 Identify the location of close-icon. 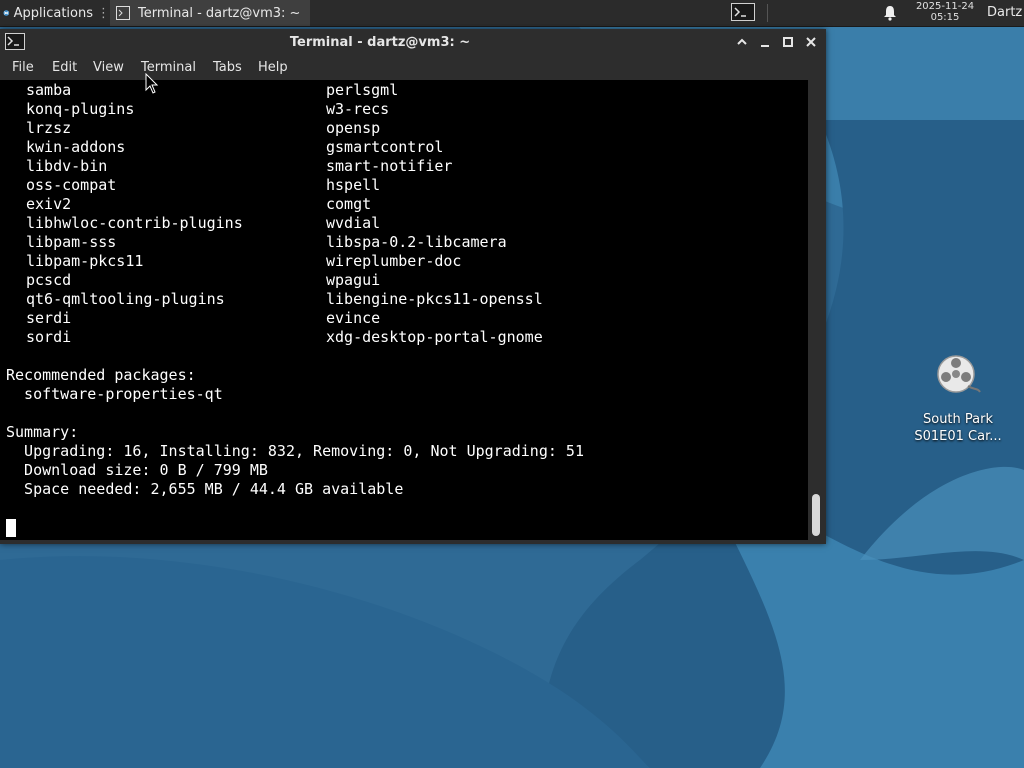
(811, 42).